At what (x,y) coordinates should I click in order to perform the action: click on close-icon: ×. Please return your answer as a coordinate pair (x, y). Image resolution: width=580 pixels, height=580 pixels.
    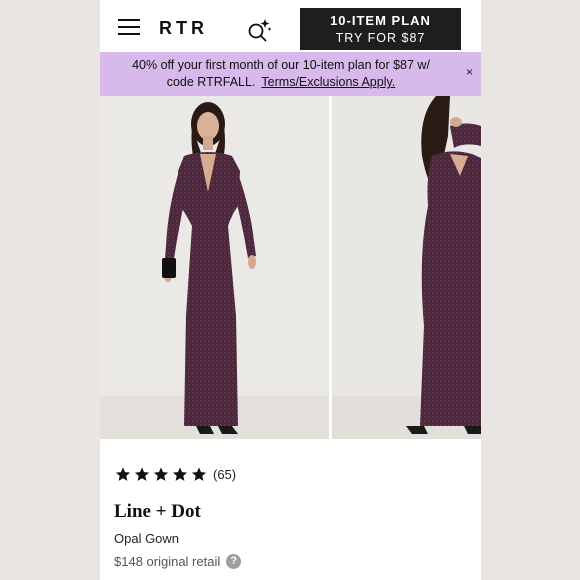
    Looking at the image, I should click on (469, 72).